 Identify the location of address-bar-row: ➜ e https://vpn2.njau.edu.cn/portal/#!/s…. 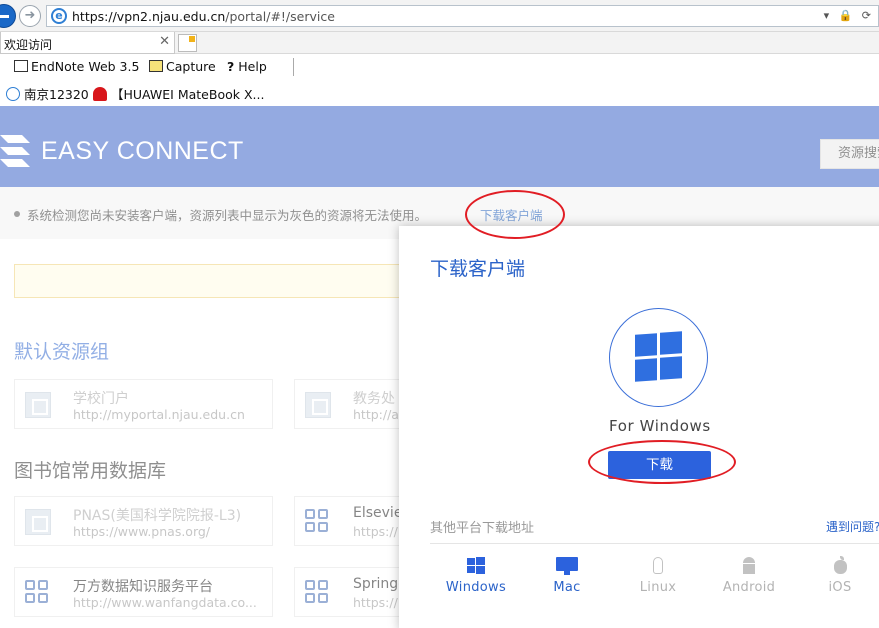
(439, 16).